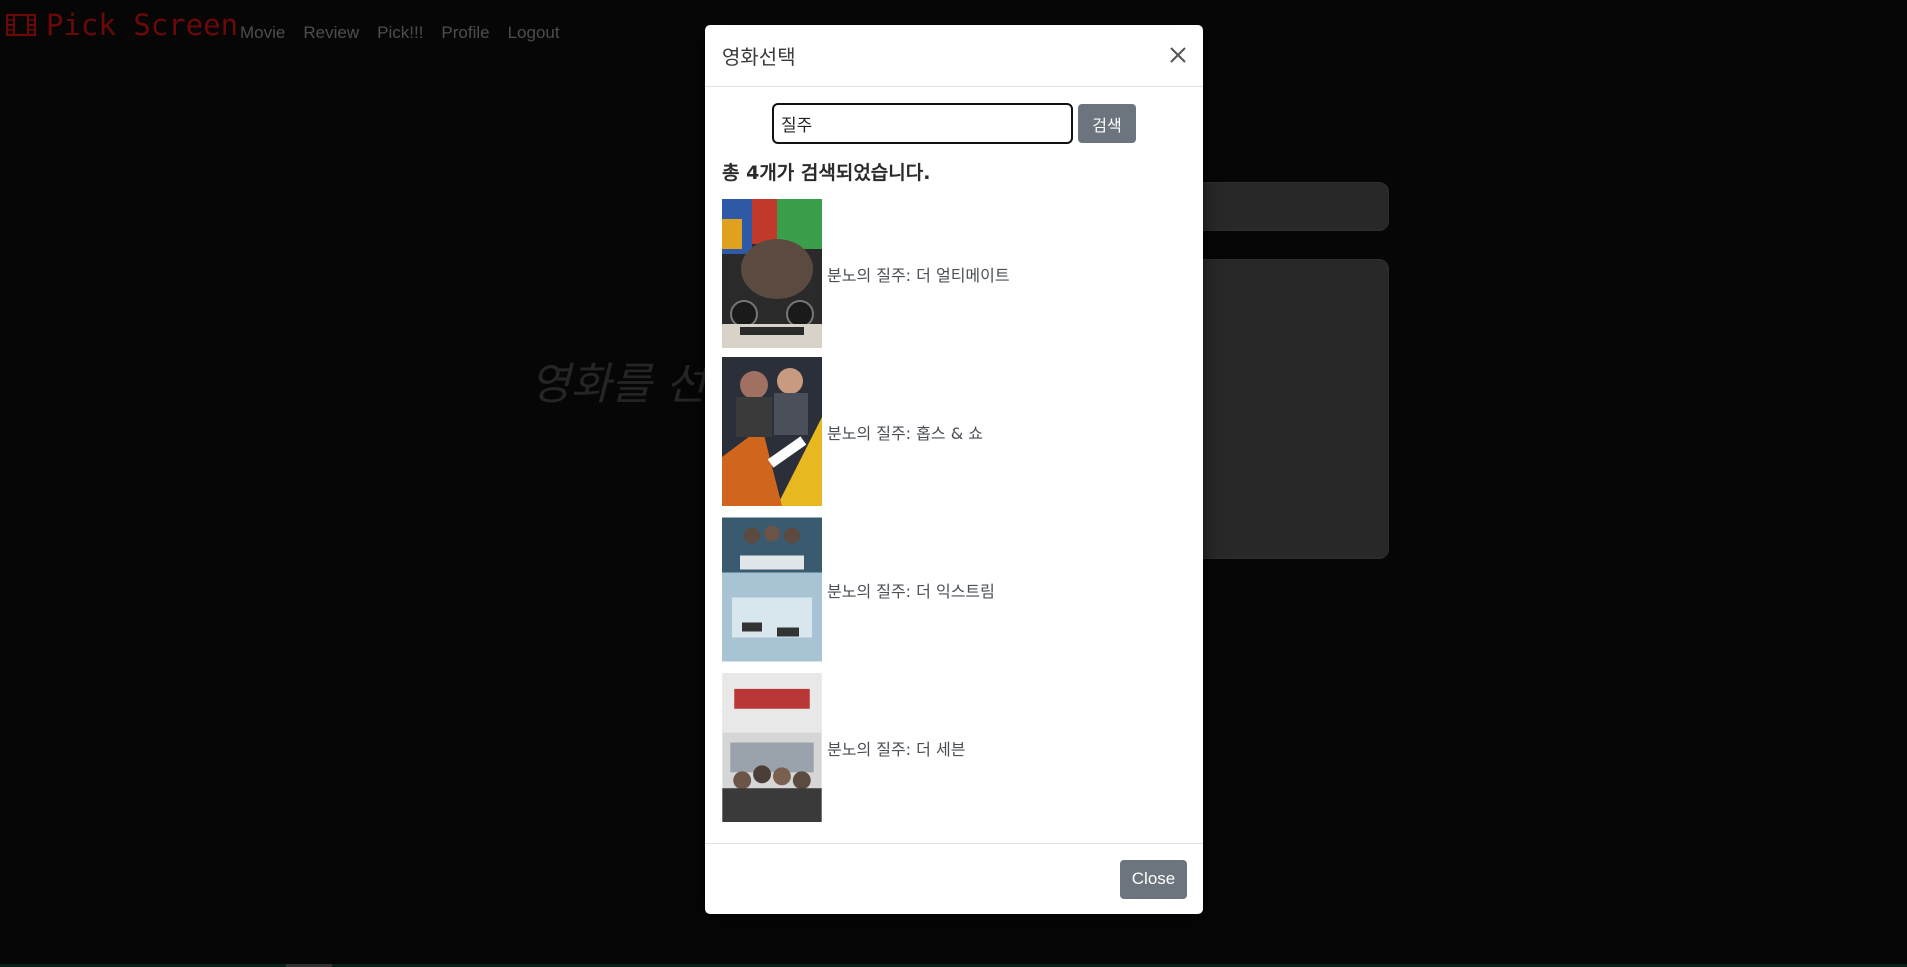 The image size is (1907, 967). I want to click on list-item: 분노의 질주: 홉스 & 쇼, so click(954, 431).